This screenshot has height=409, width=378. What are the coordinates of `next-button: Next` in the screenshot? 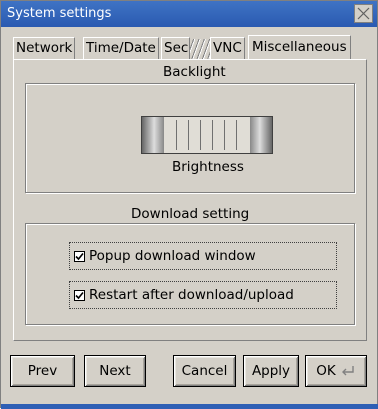 It's located at (115, 371).